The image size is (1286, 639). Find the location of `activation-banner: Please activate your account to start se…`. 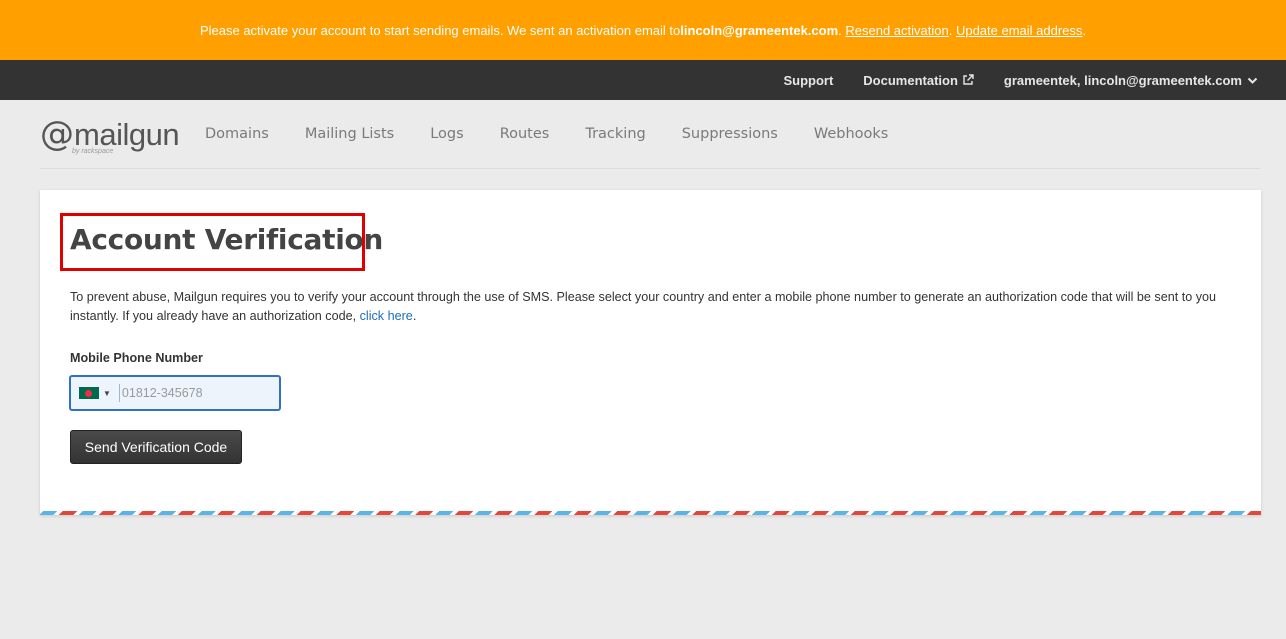

activation-banner: Please activate your account to start se… is located at coordinates (643, 30).